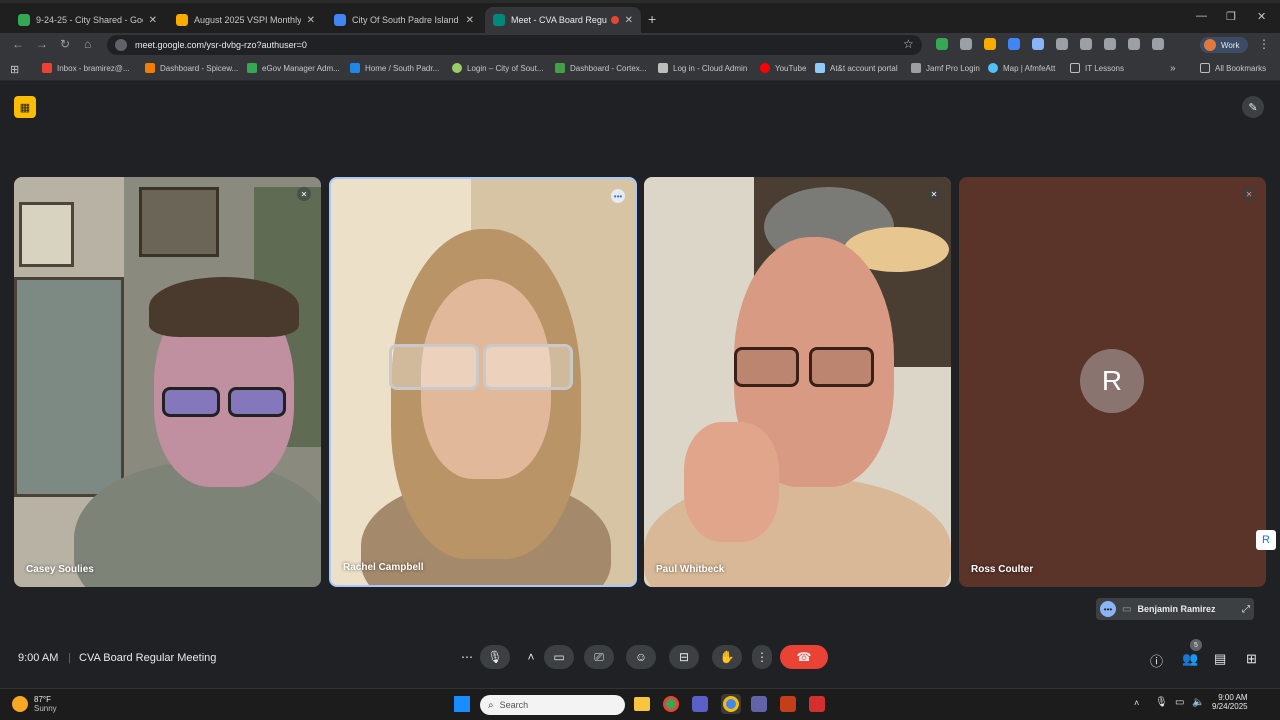  What do you see at coordinates (783, 68) in the screenshot?
I see `bookmark-item: YouTube` at bounding box center [783, 68].